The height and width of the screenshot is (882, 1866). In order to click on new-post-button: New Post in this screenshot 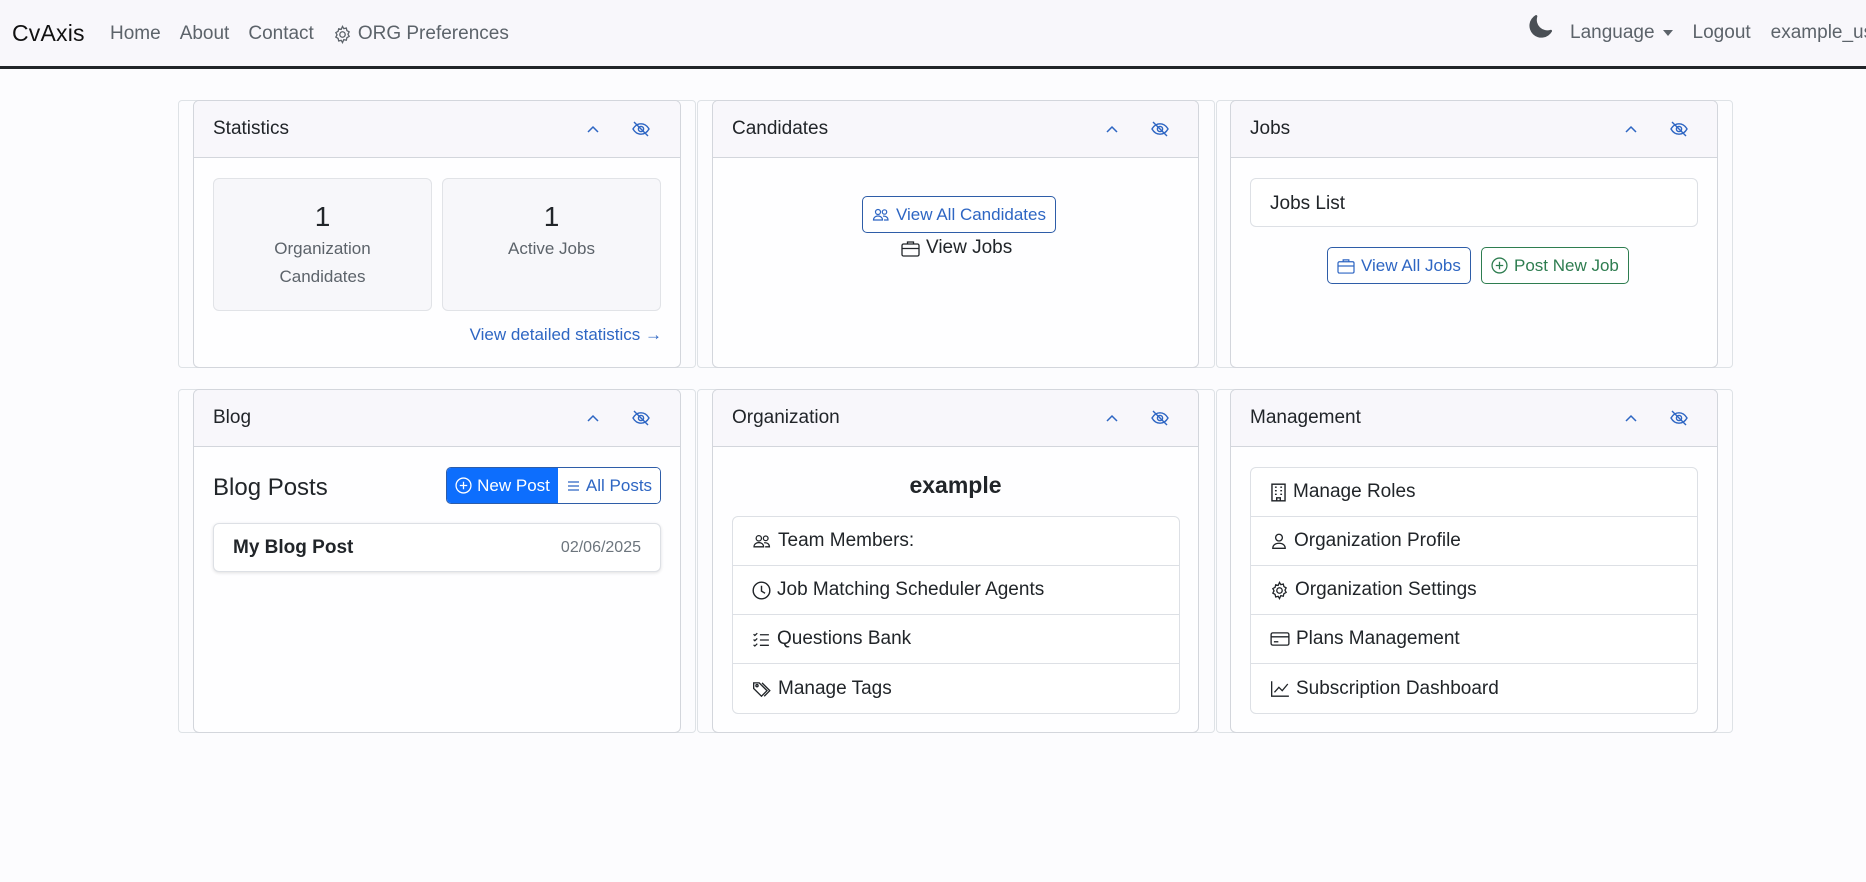, I will do `click(502, 485)`.